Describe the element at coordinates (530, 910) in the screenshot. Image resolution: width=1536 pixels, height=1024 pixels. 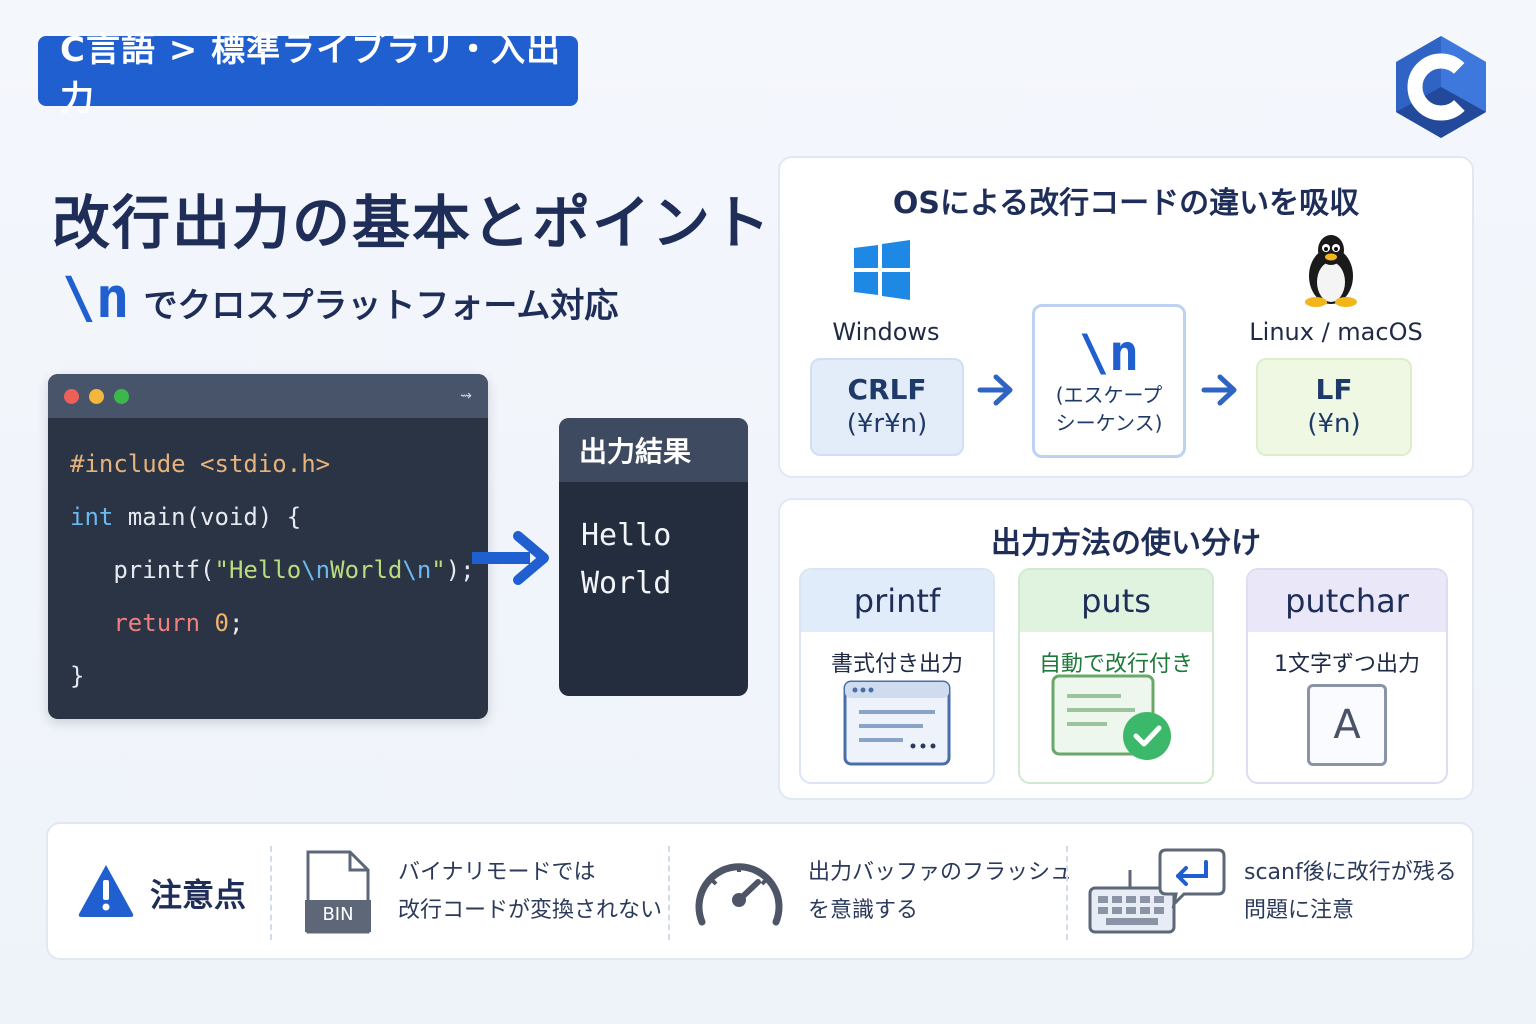
I see `note-line: 改行コードが変換されない` at that location.